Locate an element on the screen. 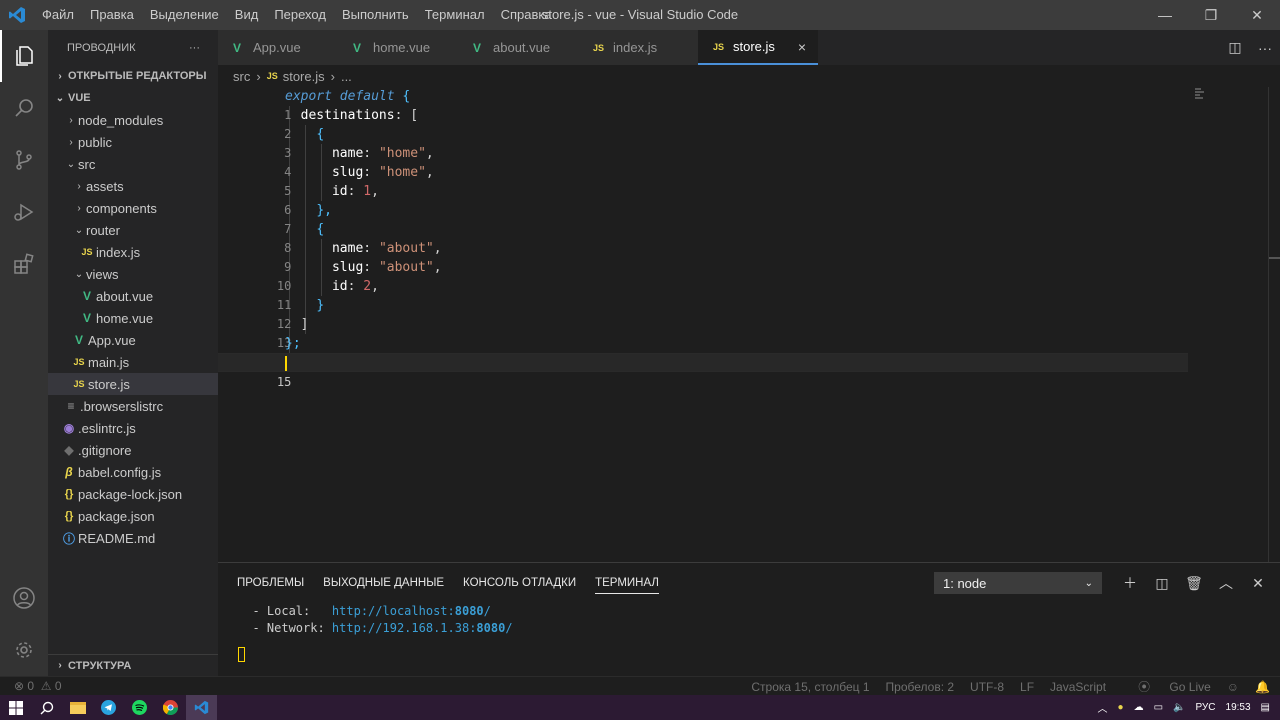  tree-folder-components: › components is located at coordinates (133, 208).